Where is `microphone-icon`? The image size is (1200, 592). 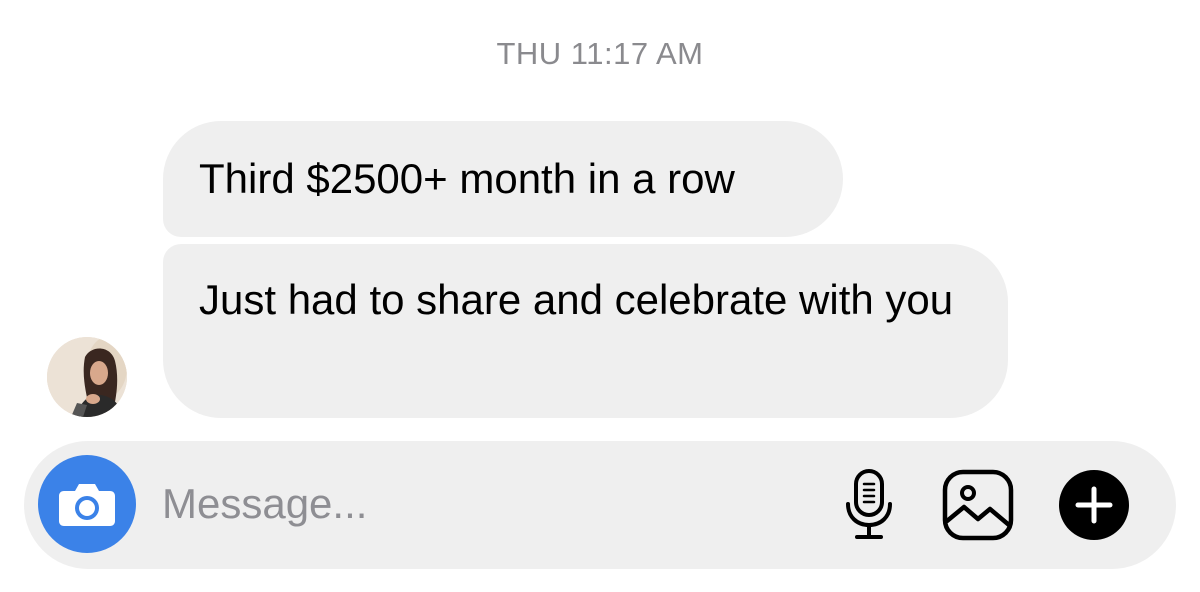 microphone-icon is located at coordinates (869, 504).